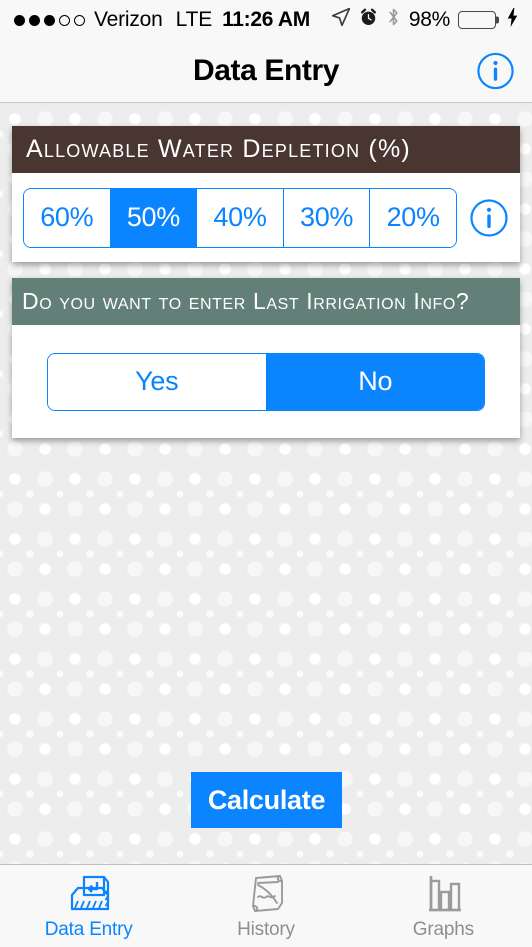 The height and width of the screenshot is (947, 532). I want to click on status-bar-right: 98%, so click(424, 20).